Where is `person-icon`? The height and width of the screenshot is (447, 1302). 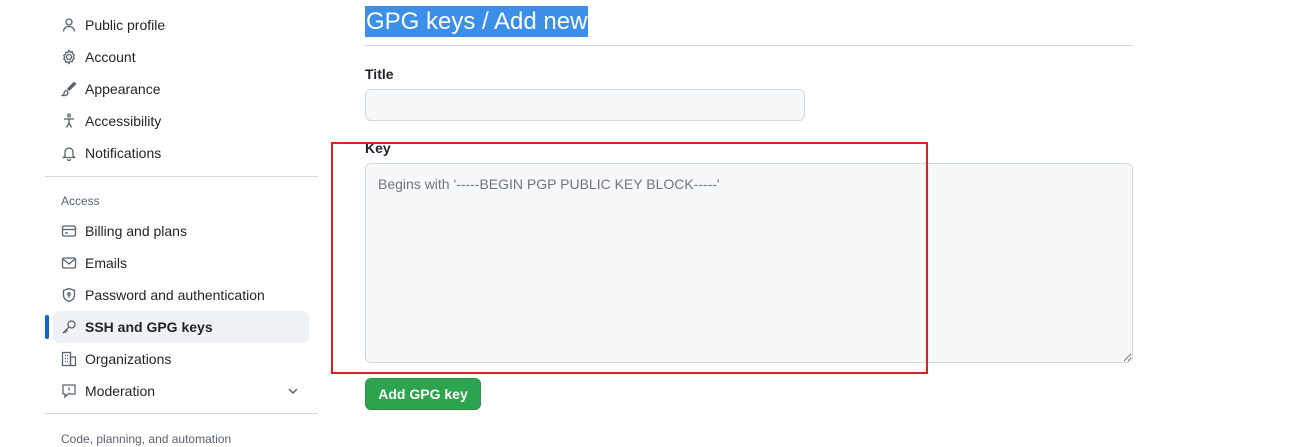 person-icon is located at coordinates (69, 25).